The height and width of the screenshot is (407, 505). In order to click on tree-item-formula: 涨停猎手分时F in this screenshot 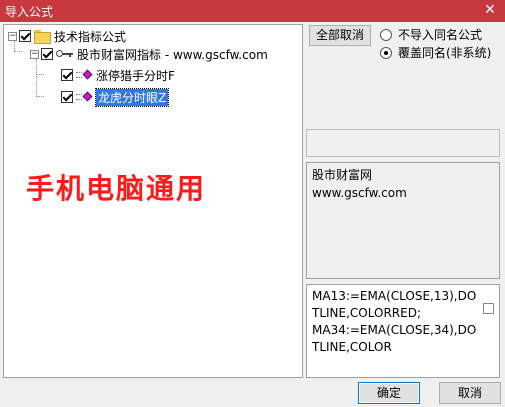, I will do `click(118, 75)`.